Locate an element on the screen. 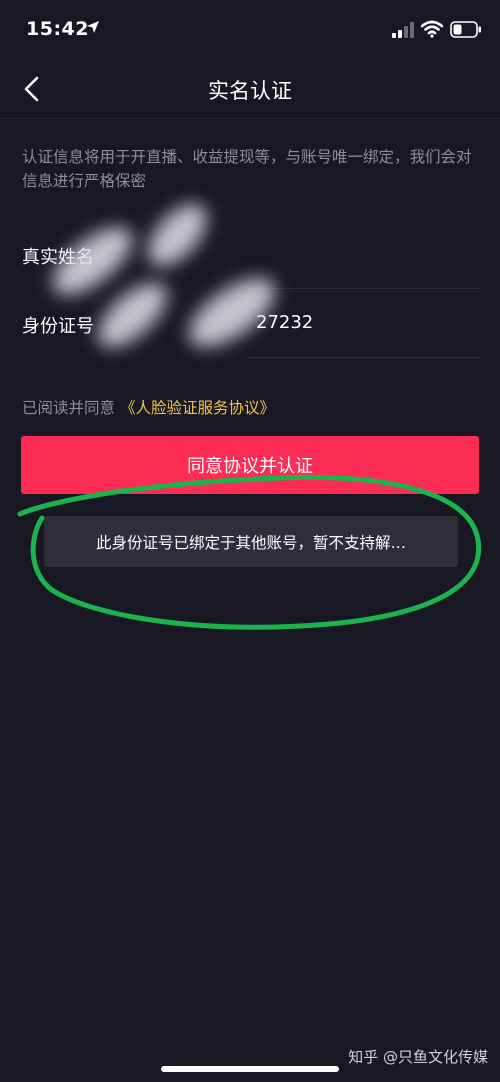 The height and width of the screenshot is (1082, 500). status-bar: 15:42 is located at coordinates (250, 30).